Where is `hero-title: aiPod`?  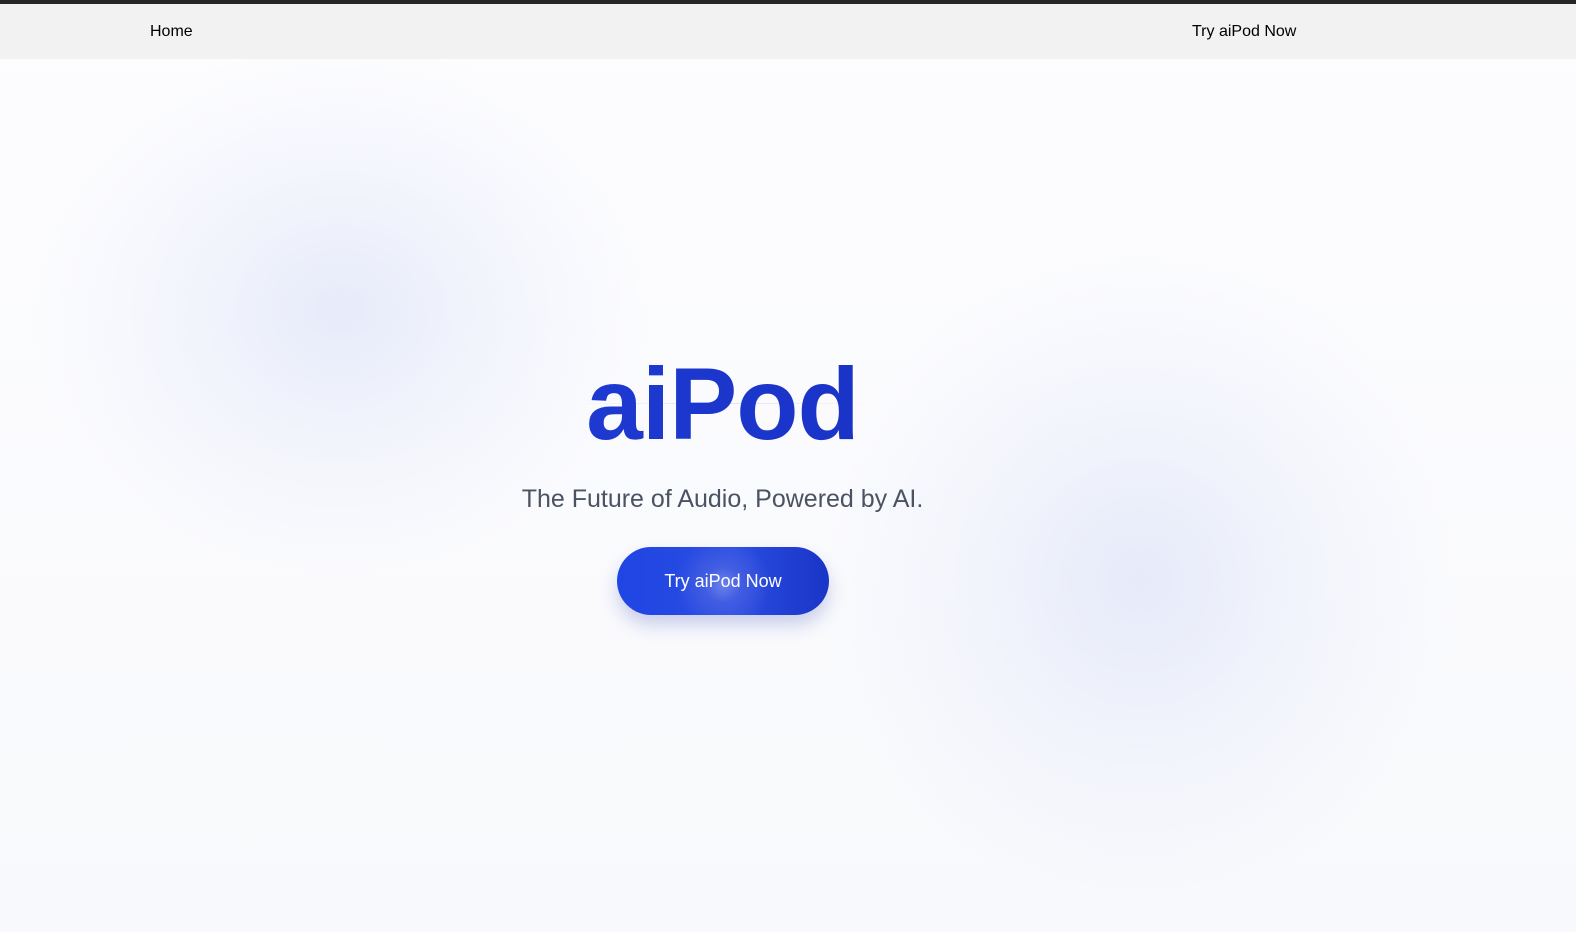 hero-title: aiPod is located at coordinates (722, 404).